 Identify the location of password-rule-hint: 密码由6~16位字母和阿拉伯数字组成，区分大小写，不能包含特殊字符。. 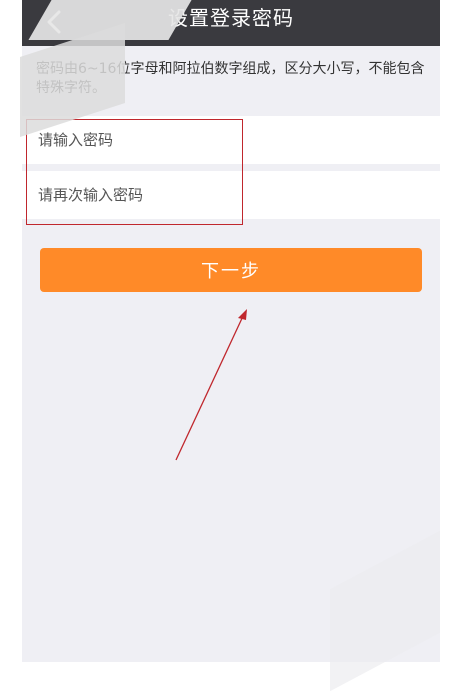
(230, 78).